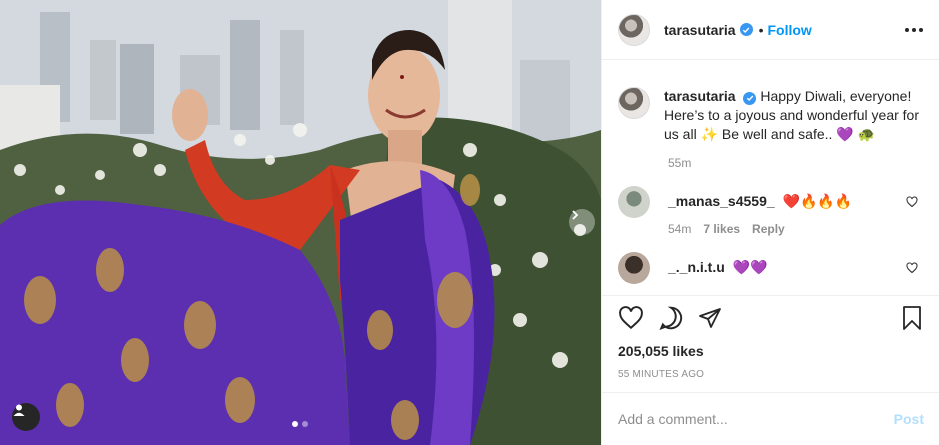 This screenshot has width=939, height=445. What do you see at coordinates (770, 317) in the screenshot?
I see `post-actions` at bounding box center [770, 317].